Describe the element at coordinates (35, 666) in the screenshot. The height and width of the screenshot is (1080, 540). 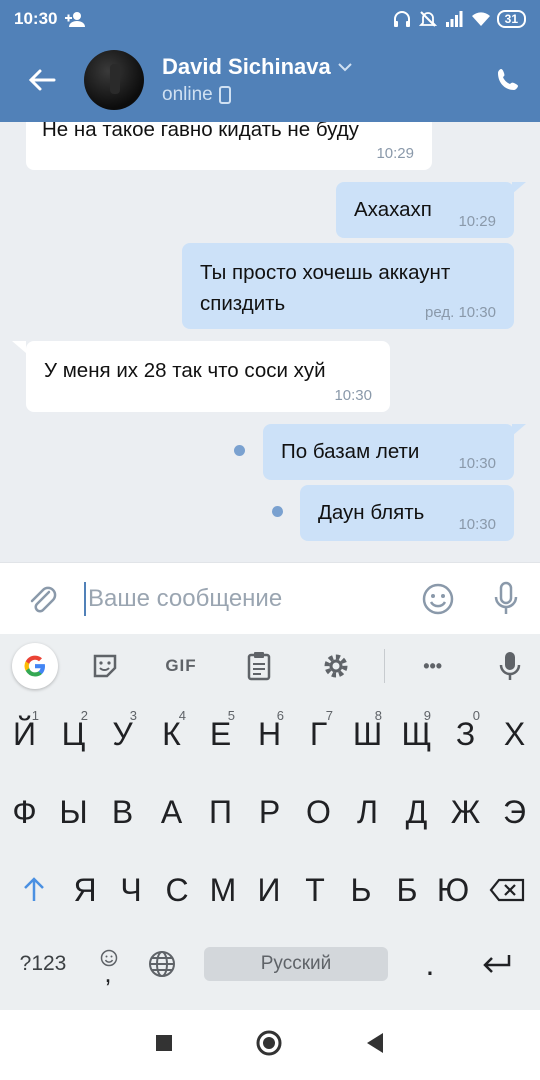
I see `google-button` at that location.